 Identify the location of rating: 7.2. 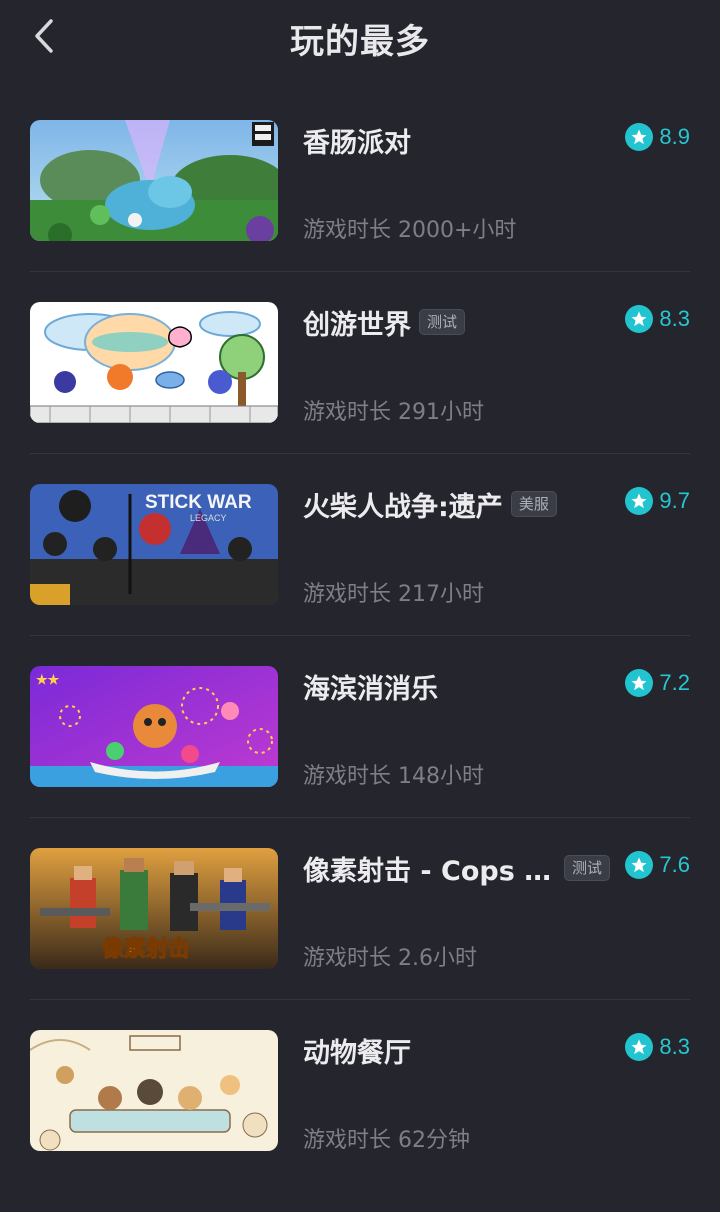
(657, 683).